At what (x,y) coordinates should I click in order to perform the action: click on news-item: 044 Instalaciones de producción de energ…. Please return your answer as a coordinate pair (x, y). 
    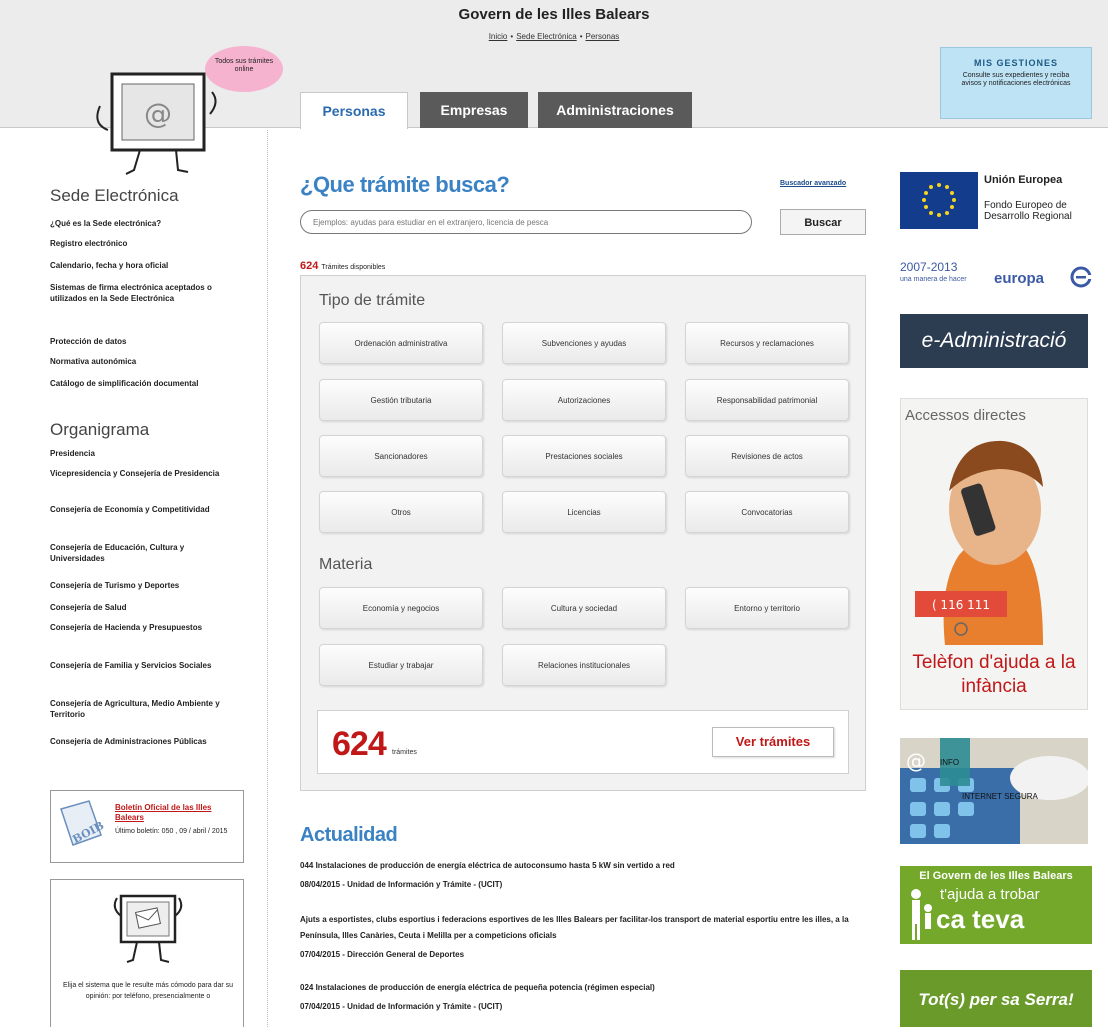
    Looking at the image, I should click on (583, 873).